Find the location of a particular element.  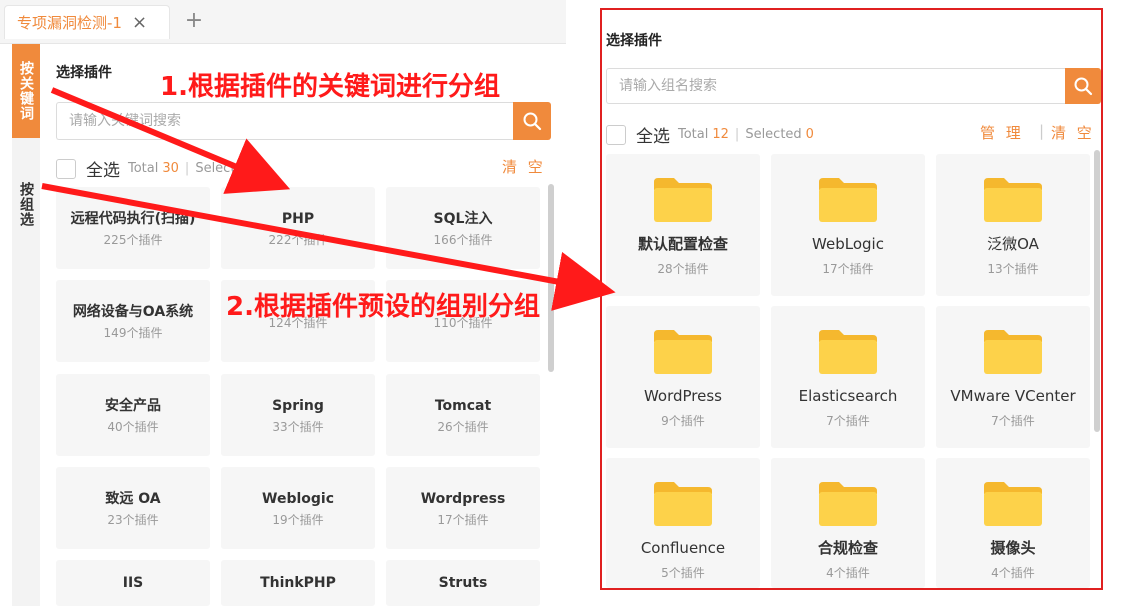

card-name: Weblogic is located at coordinates (298, 498).